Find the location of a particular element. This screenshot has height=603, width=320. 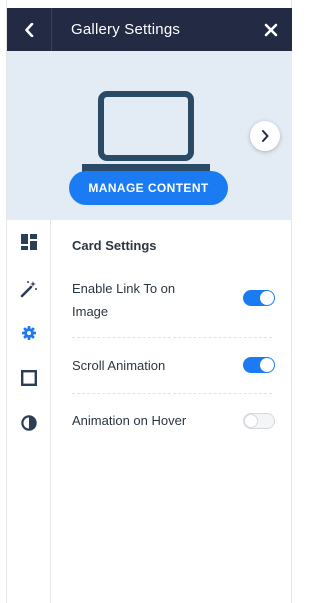

setting-row-animation-hover: Animation on Hover is located at coordinates (173, 421).